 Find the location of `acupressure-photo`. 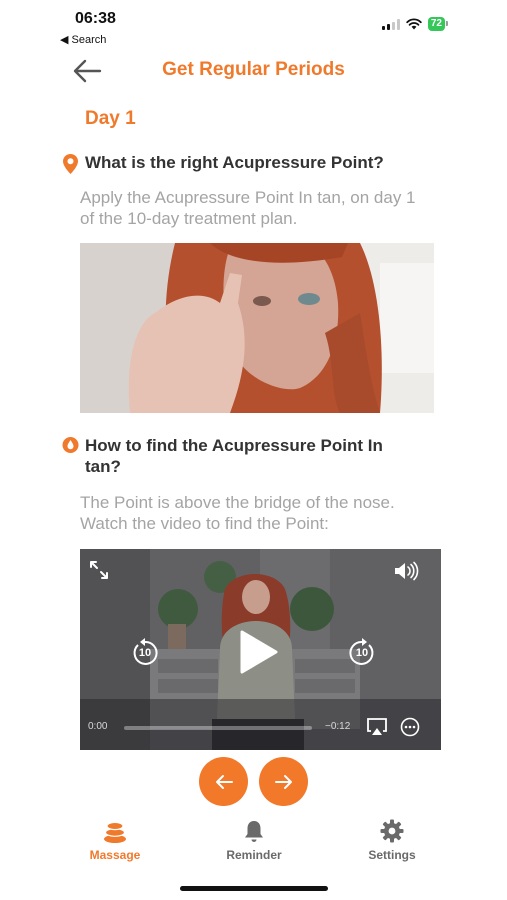

acupressure-photo is located at coordinates (257, 328).